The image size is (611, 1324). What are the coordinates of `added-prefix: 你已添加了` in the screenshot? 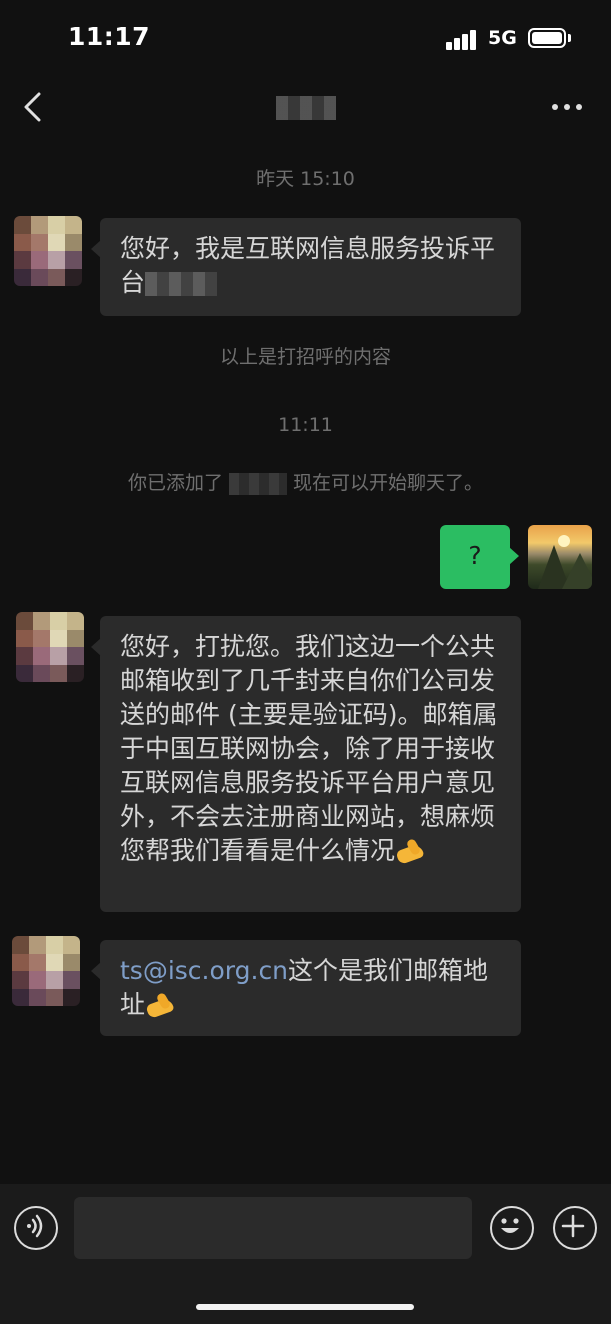 It's located at (175, 483).